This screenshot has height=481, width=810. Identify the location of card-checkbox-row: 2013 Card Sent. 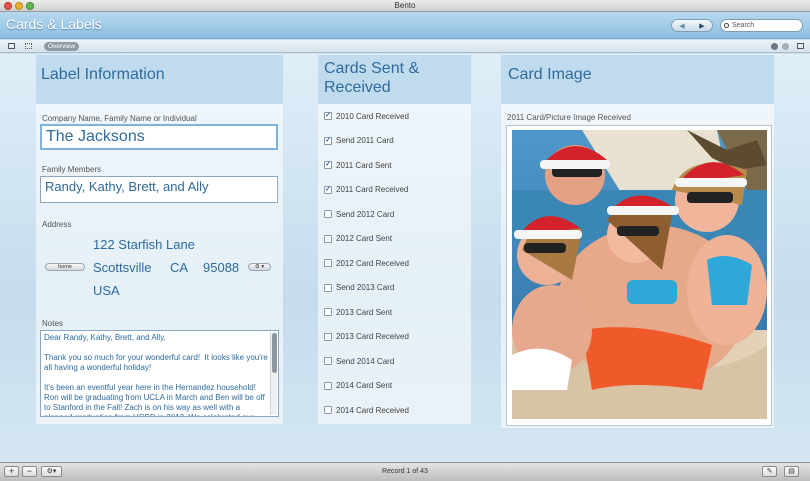
(358, 312).